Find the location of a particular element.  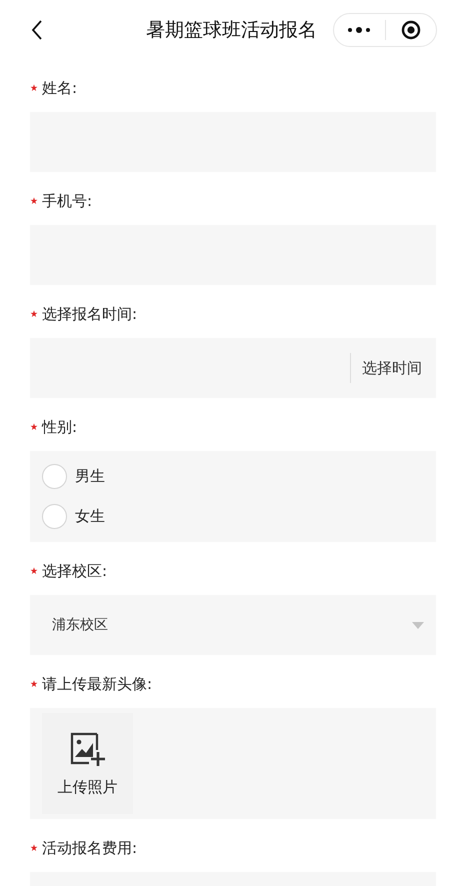

select-time-button: 选择时间 is located at coordinates (393, 368).